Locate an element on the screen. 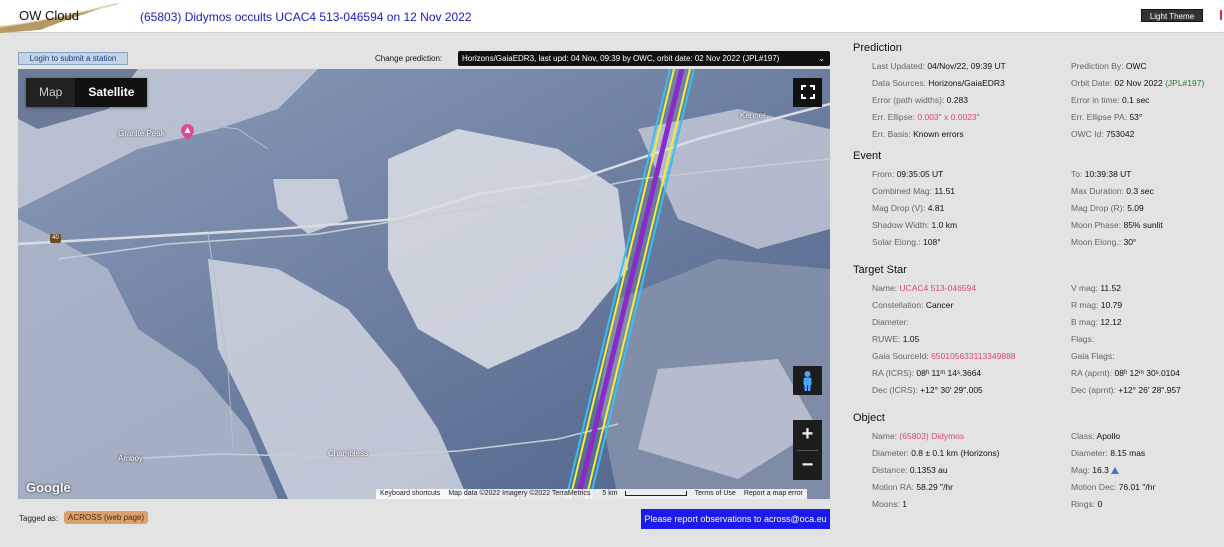  ra-aprnt-row: RA (aprnt): 08ʰ 12ᵐ 30ˢ.0104 is located at coordinates (1125, 373).